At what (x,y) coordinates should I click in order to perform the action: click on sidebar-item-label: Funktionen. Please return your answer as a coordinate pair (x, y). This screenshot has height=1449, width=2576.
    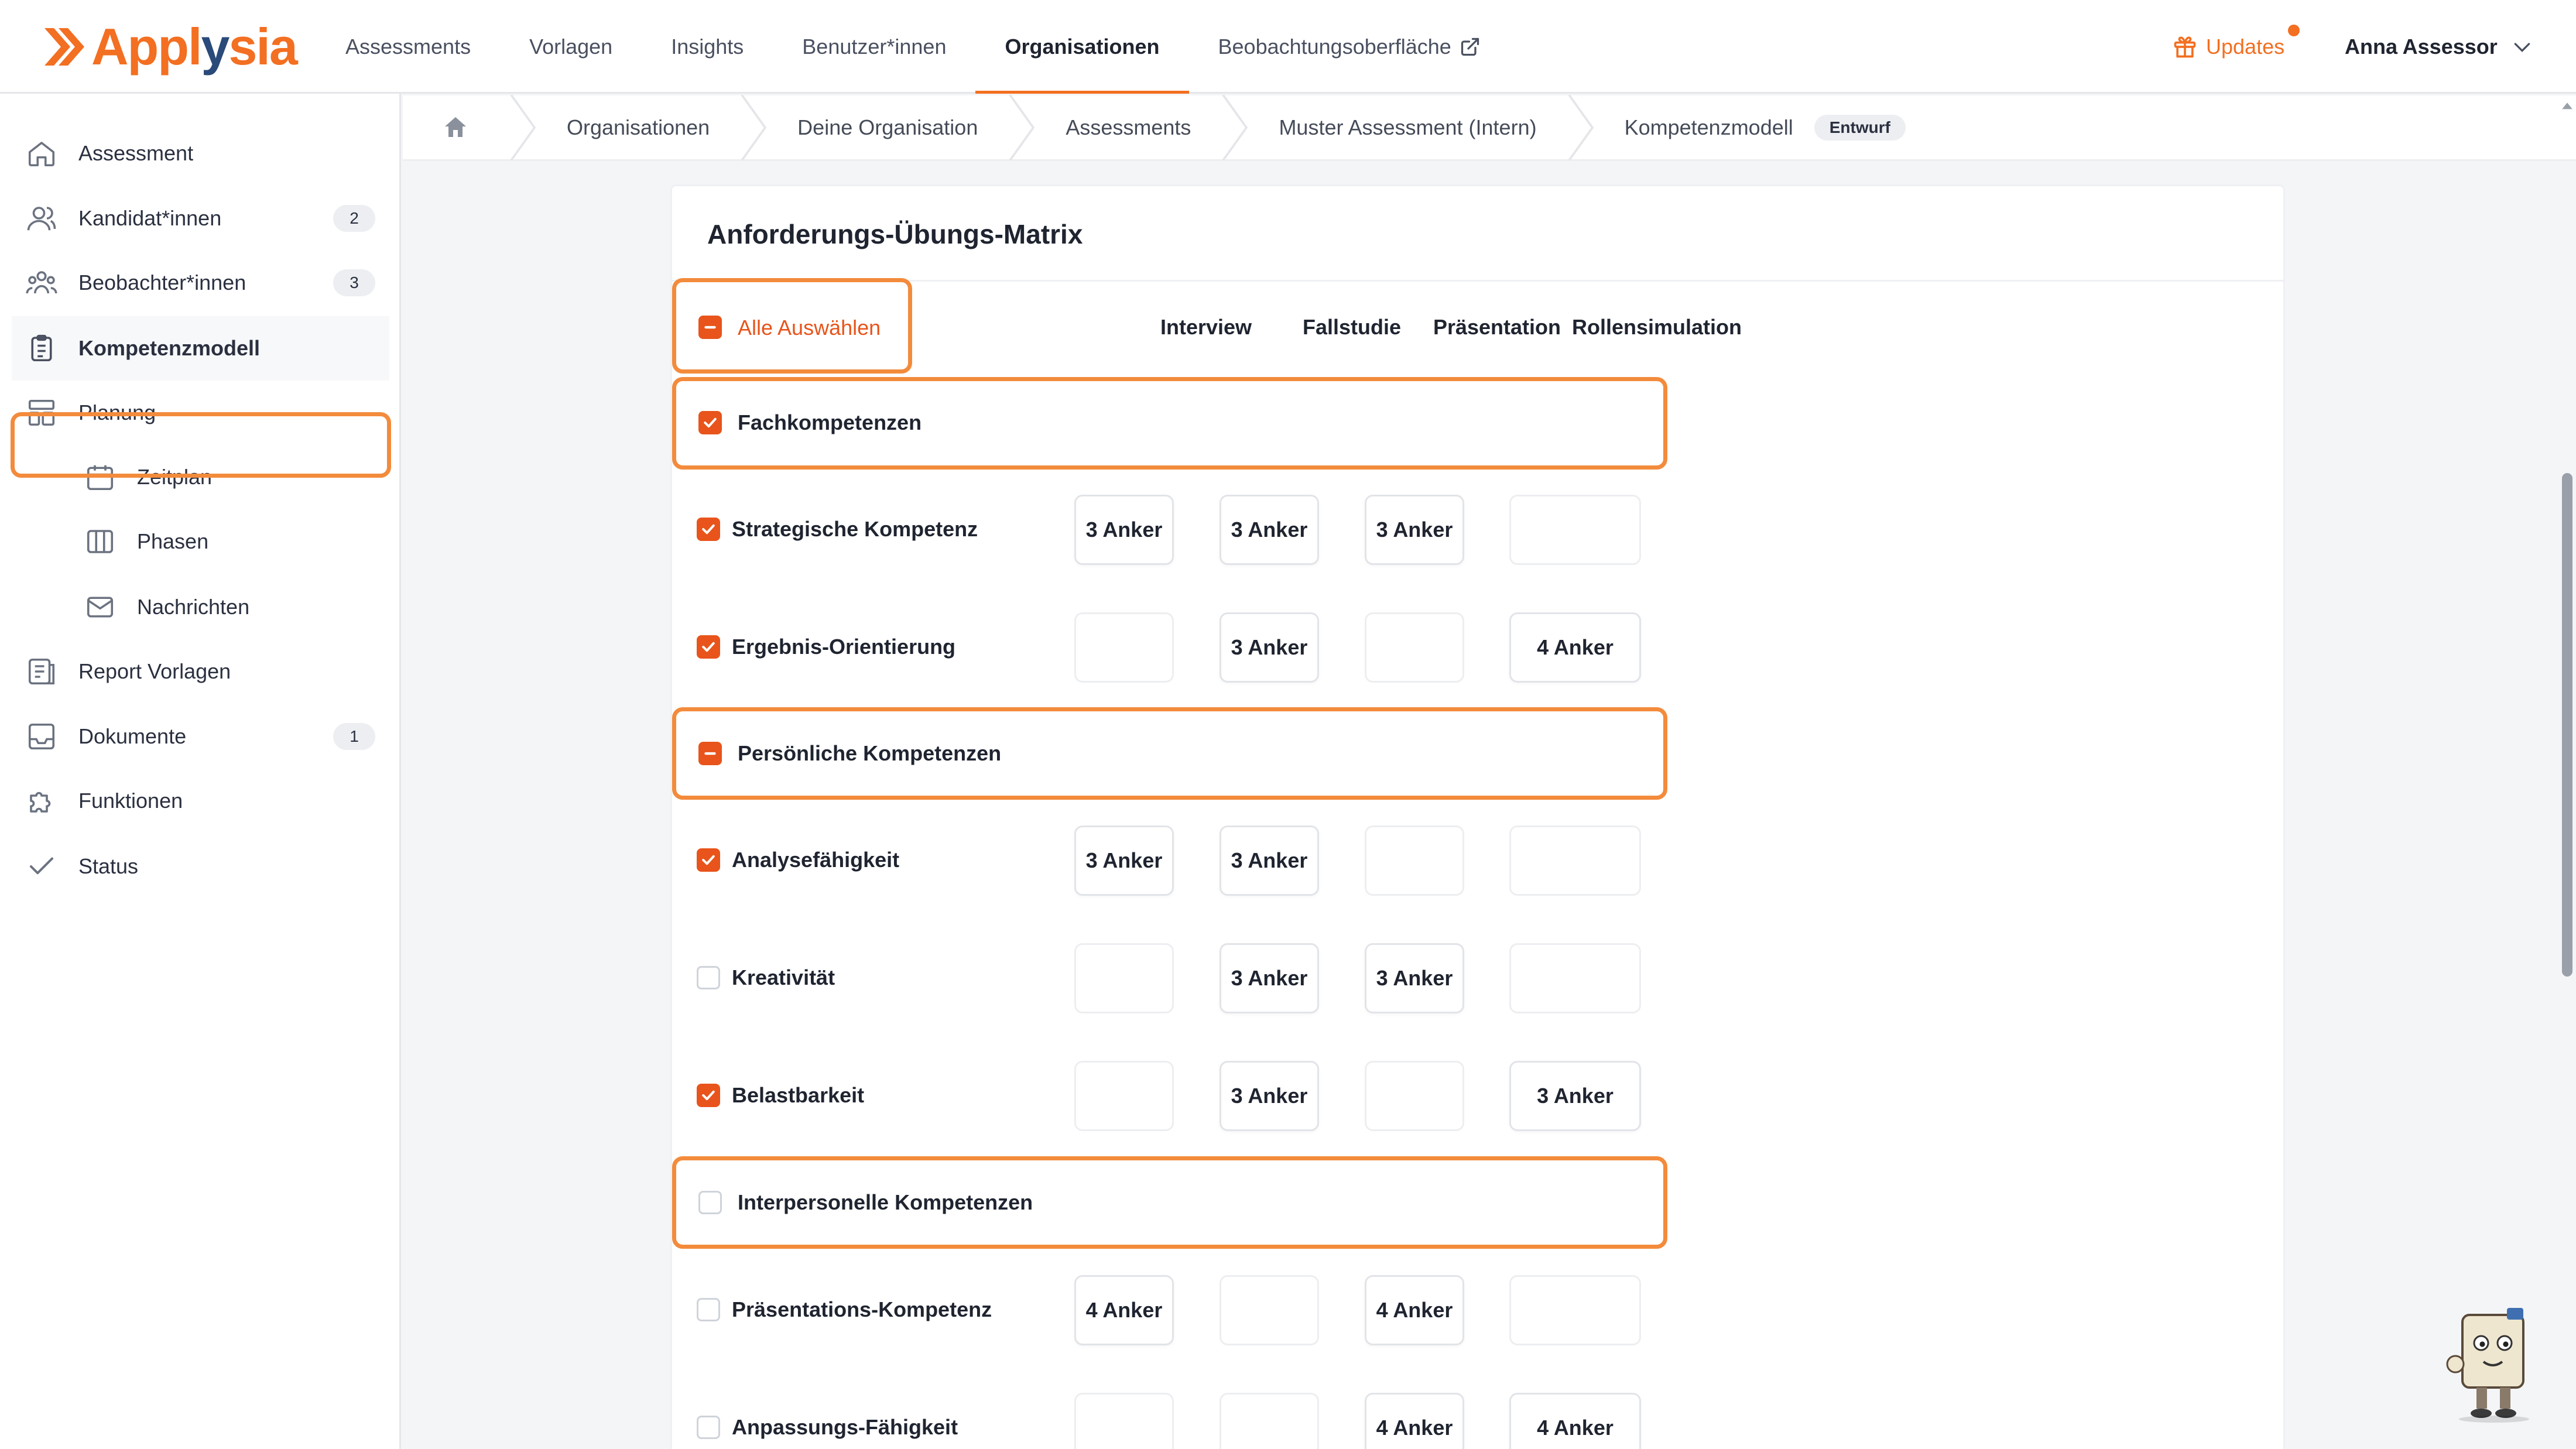
    Looking at the image, I should click on (130, 801).